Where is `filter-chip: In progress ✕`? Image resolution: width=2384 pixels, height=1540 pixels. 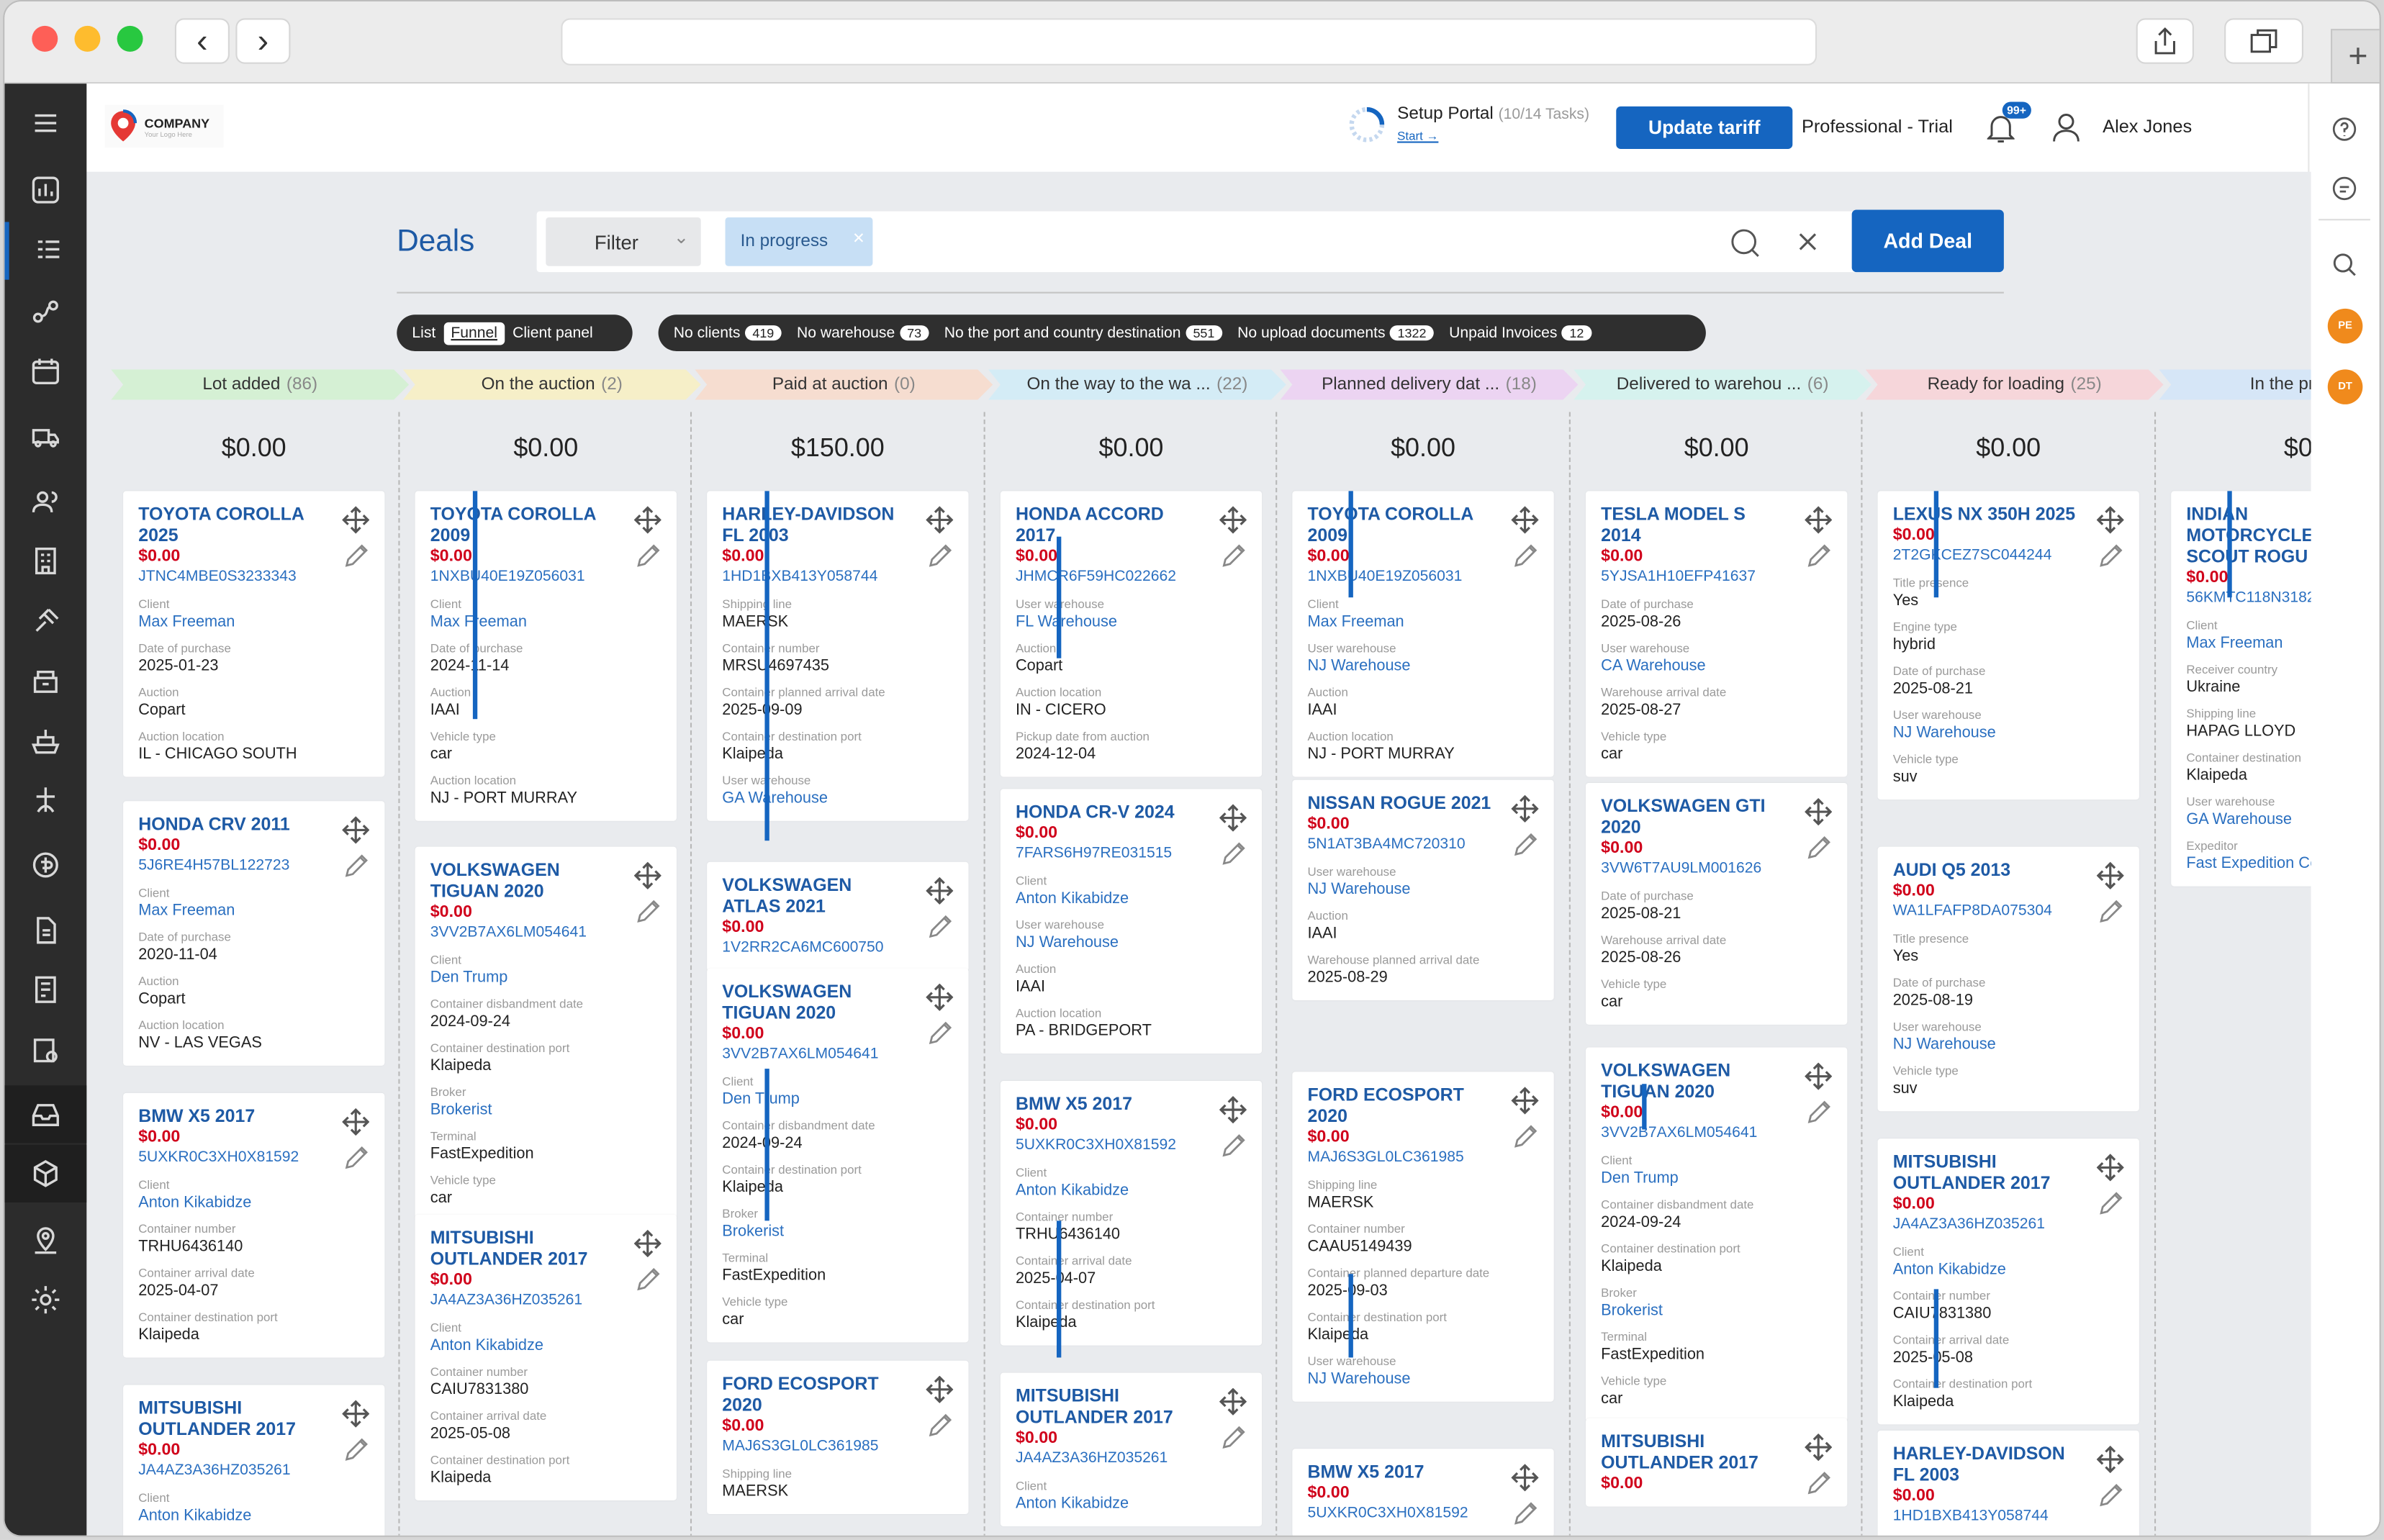 filter-chip: In progress ✕ is located at coordinates (799, 241).